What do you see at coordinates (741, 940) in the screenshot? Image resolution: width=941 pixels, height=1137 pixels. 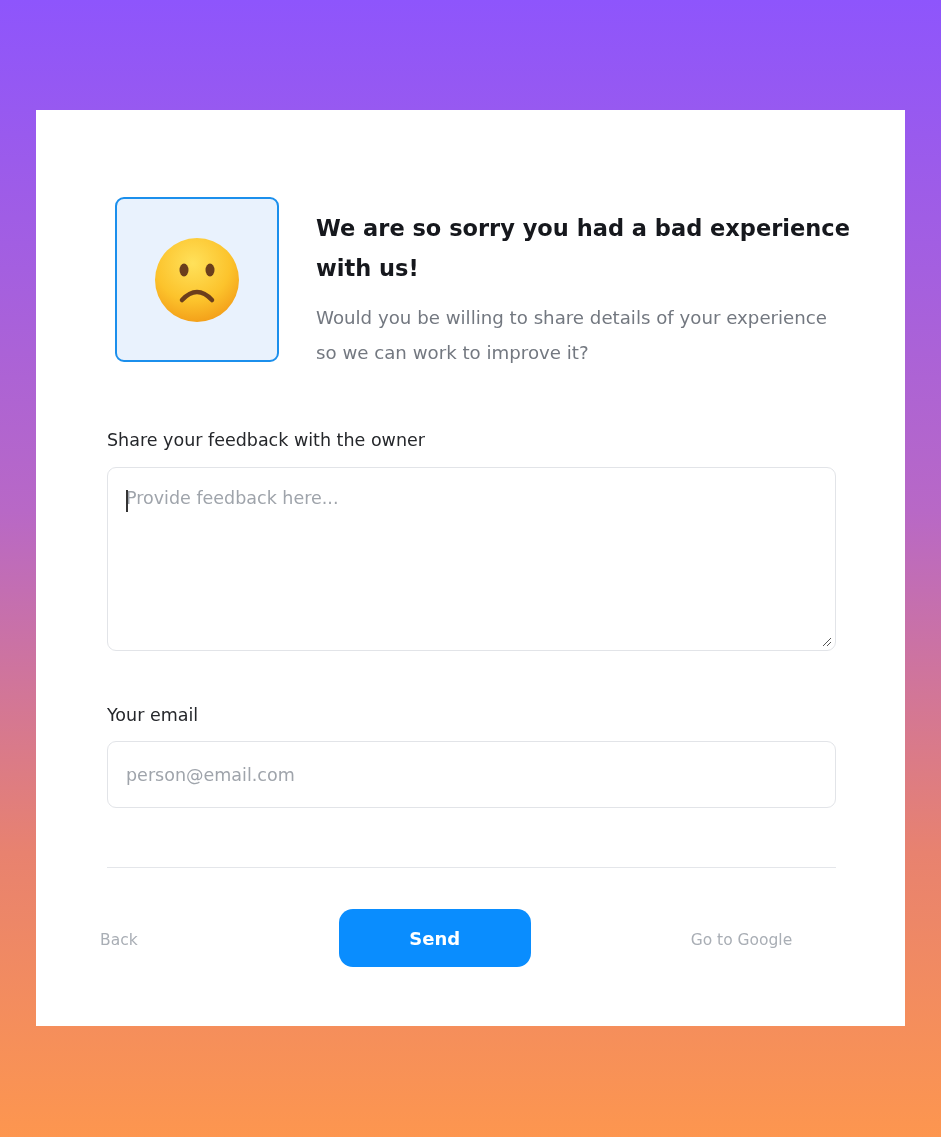 I see `link-button: Go to Google` at bounding box center [741, 940].